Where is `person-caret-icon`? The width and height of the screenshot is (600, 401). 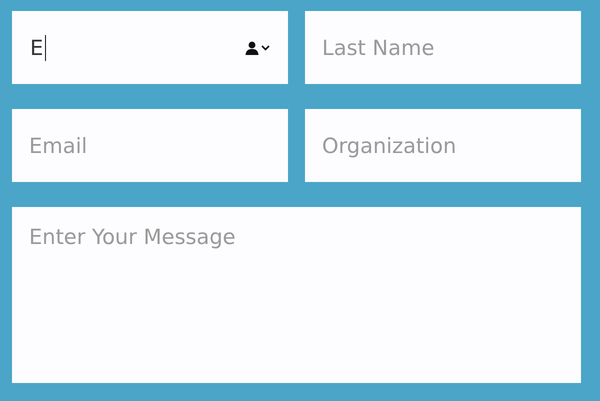 person-caret-icon is located at coordinates (258, 47).